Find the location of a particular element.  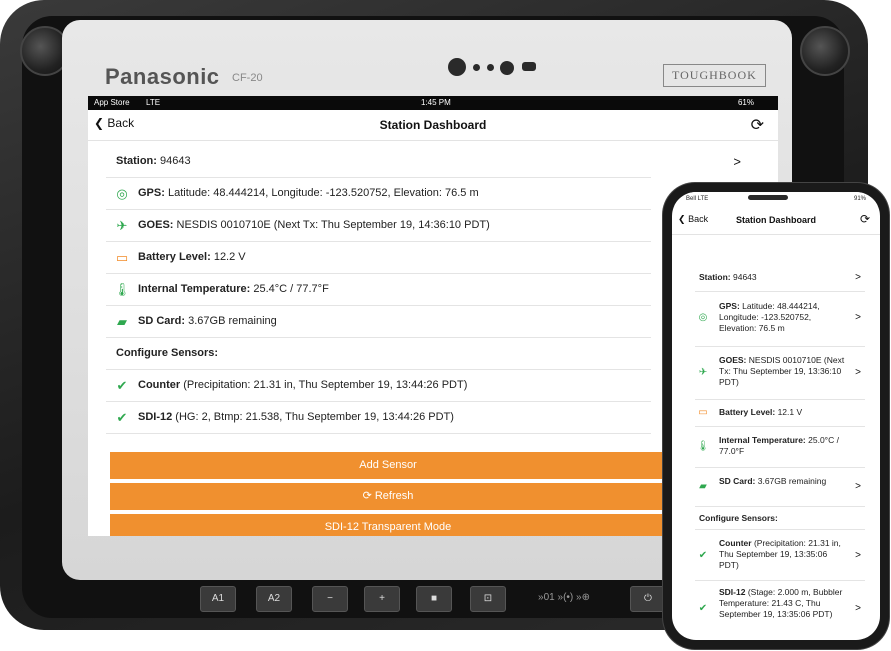

phone-battery-label: Battery Level: is located at coordinates (747, 412).